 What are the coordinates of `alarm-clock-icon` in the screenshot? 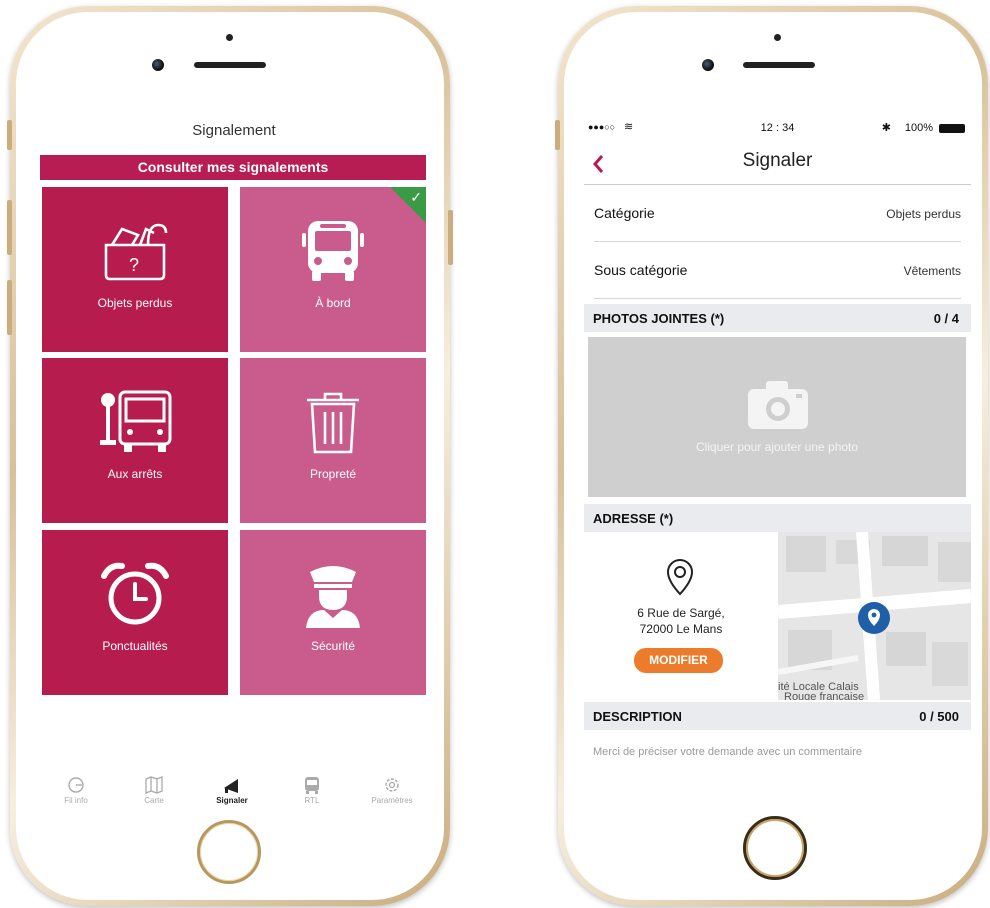 It's located at (135, 593).